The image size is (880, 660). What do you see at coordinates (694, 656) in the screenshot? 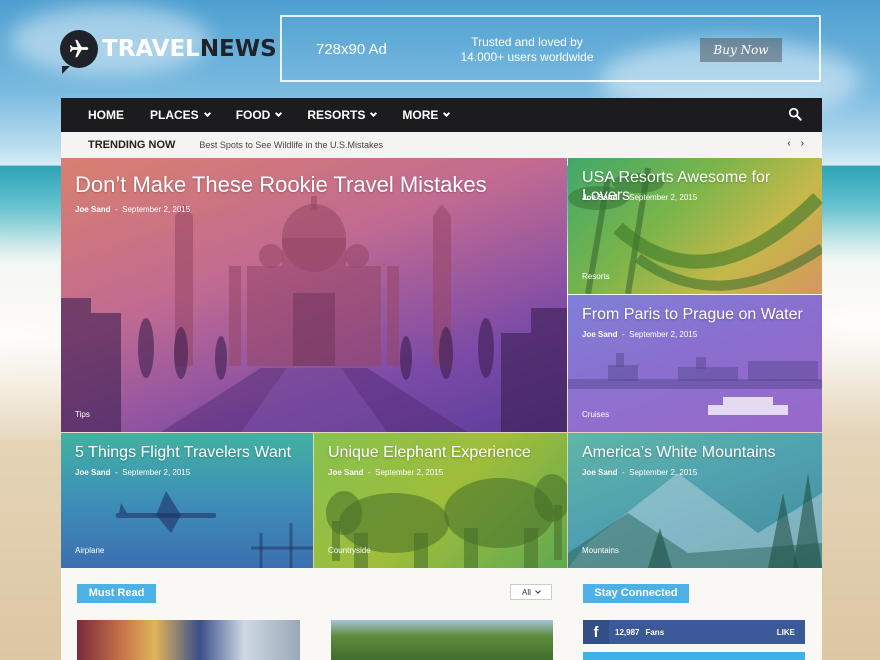
I see `twitter-widget` at bounding box center [694, 656].